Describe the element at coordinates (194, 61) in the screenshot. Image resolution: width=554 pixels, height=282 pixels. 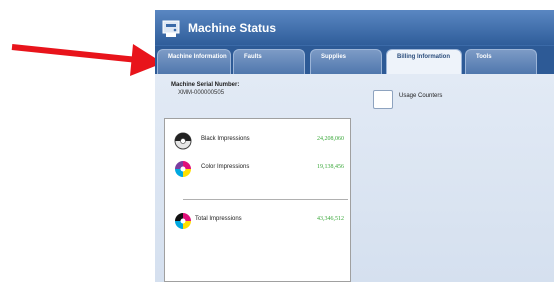
I see `tab-machine-information: Machine Information` at that location.